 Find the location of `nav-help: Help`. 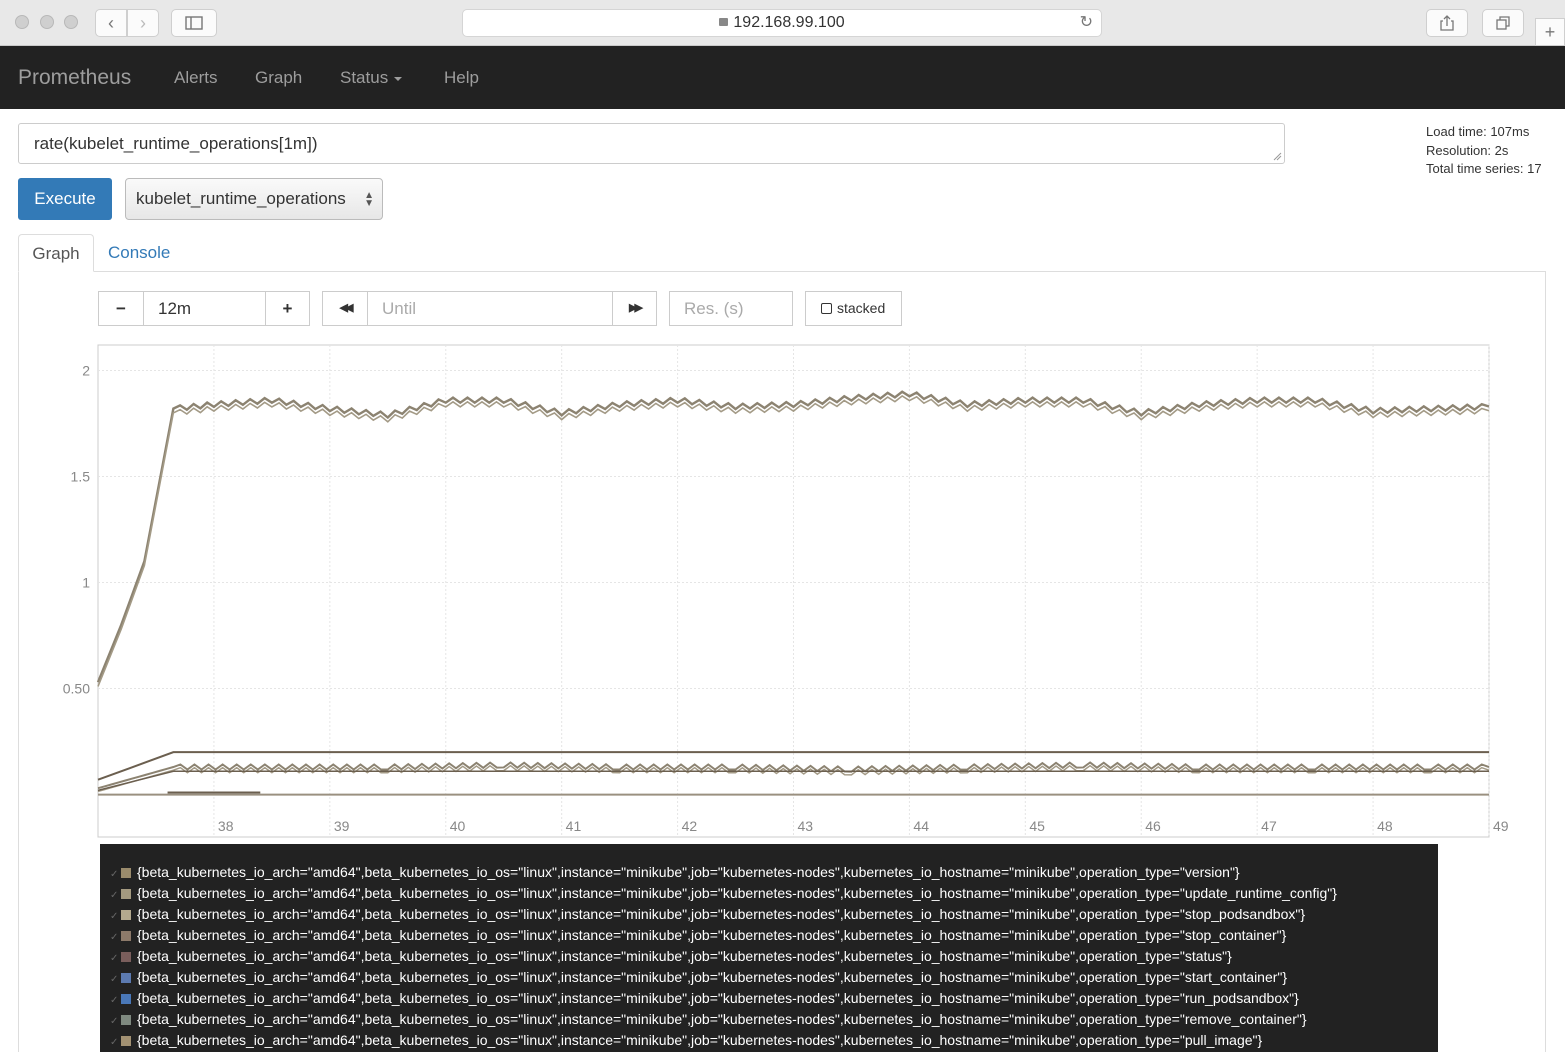

nav-help: Help is located at coordinates (461, 77).